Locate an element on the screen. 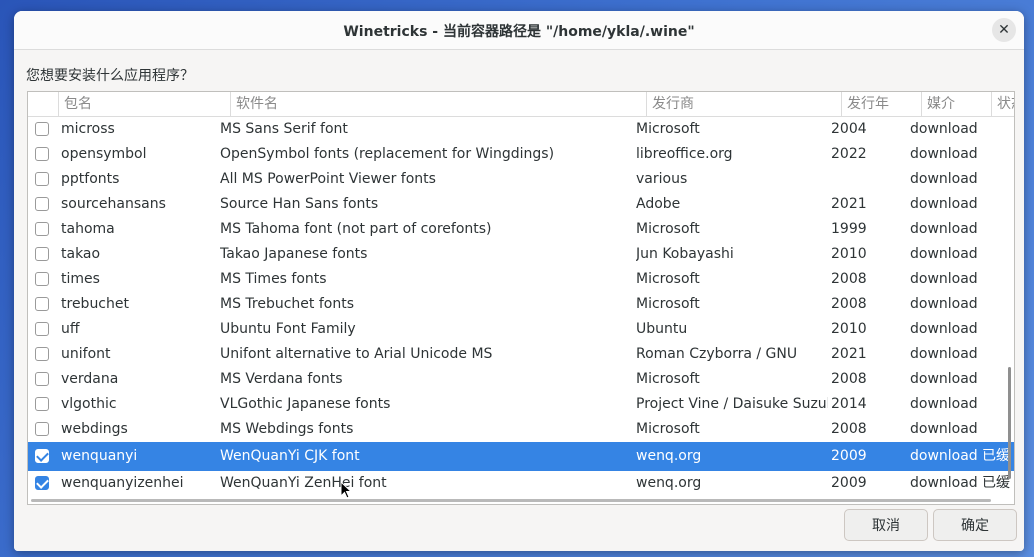  window-title: Winetricks - 当前容器路径是 "/home/ykla/.wine" is located at coordinates (519, 32).